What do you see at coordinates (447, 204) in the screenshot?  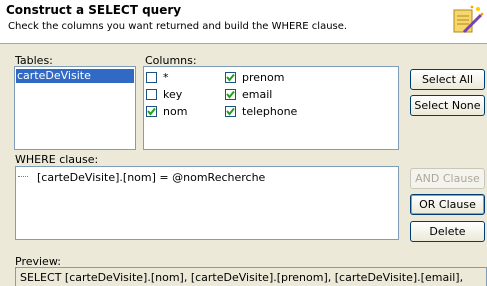 I see `or-clause-button: OR Clause` at bounding box center [447, 204].